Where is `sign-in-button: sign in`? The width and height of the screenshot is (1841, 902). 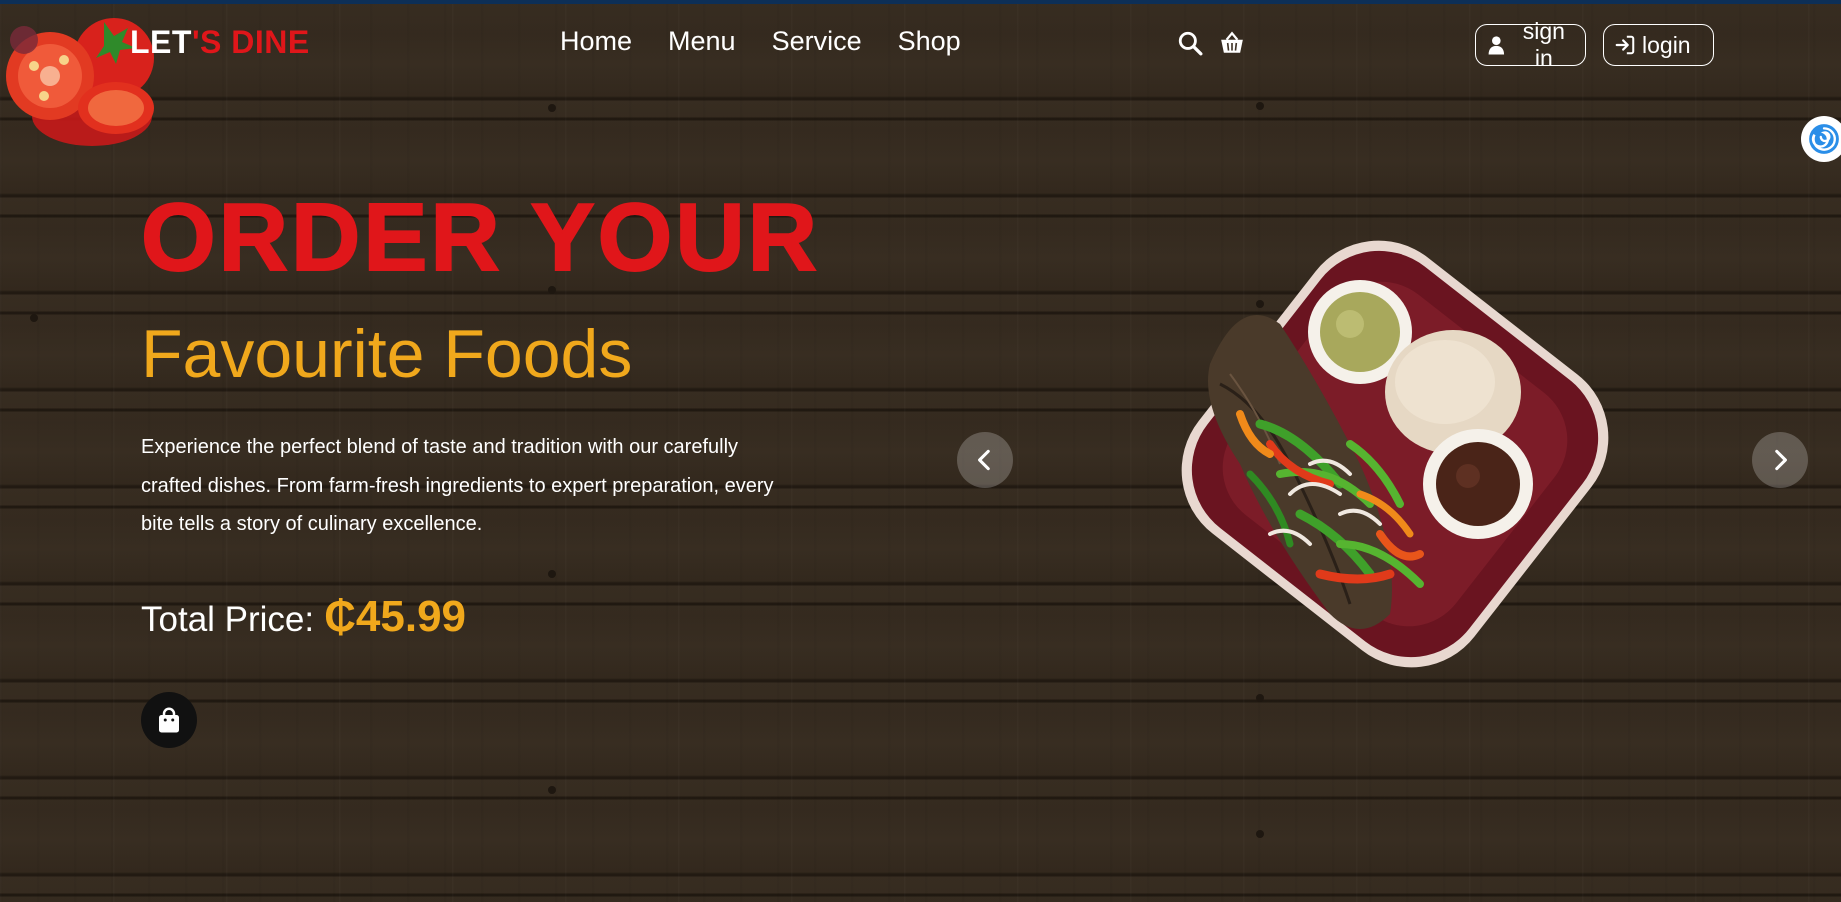
sign-in-button: sign in is located at coordinates (1530, 44).